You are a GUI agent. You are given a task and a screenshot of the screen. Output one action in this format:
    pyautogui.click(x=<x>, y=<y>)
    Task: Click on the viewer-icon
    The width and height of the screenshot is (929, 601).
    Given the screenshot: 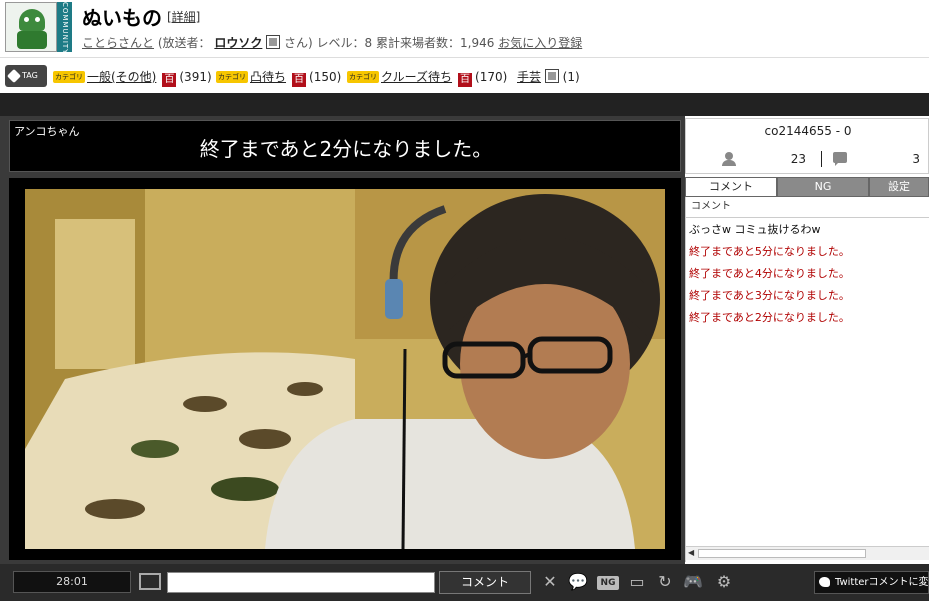 What is the action you would take?
    pyautogui.click(x=729, y=159)
    